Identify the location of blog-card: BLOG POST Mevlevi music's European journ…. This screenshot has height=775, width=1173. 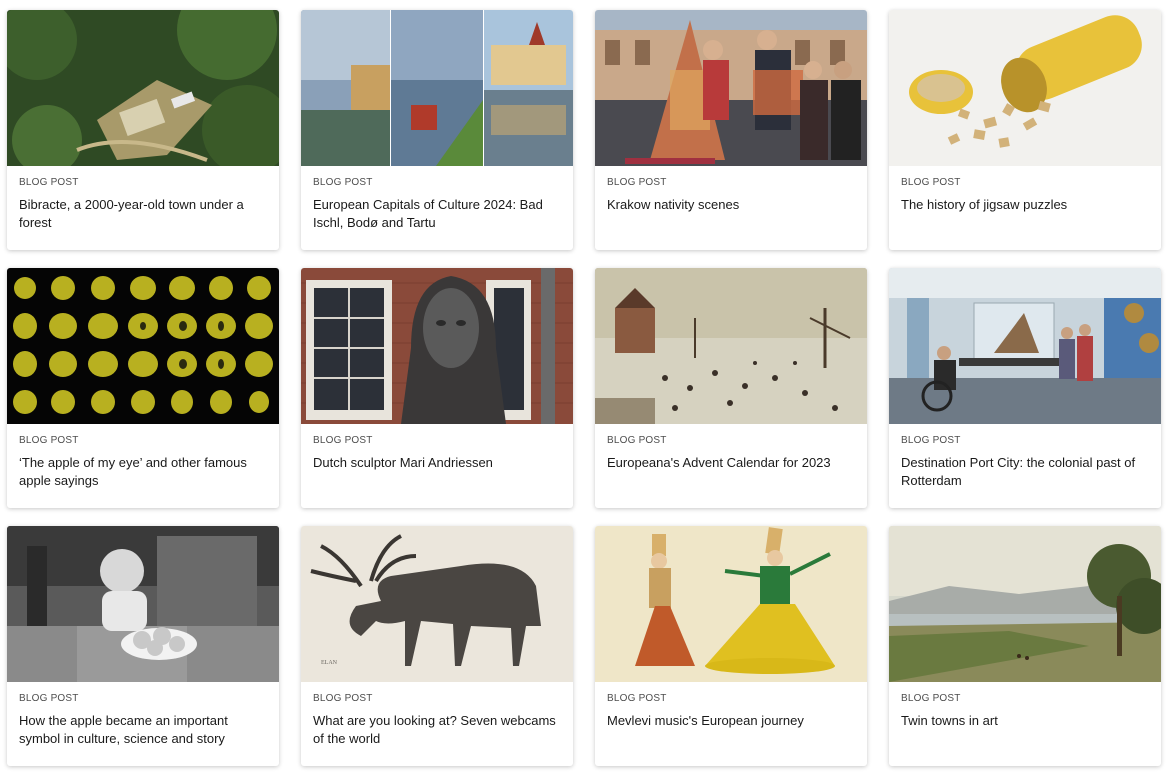
(731, 646).